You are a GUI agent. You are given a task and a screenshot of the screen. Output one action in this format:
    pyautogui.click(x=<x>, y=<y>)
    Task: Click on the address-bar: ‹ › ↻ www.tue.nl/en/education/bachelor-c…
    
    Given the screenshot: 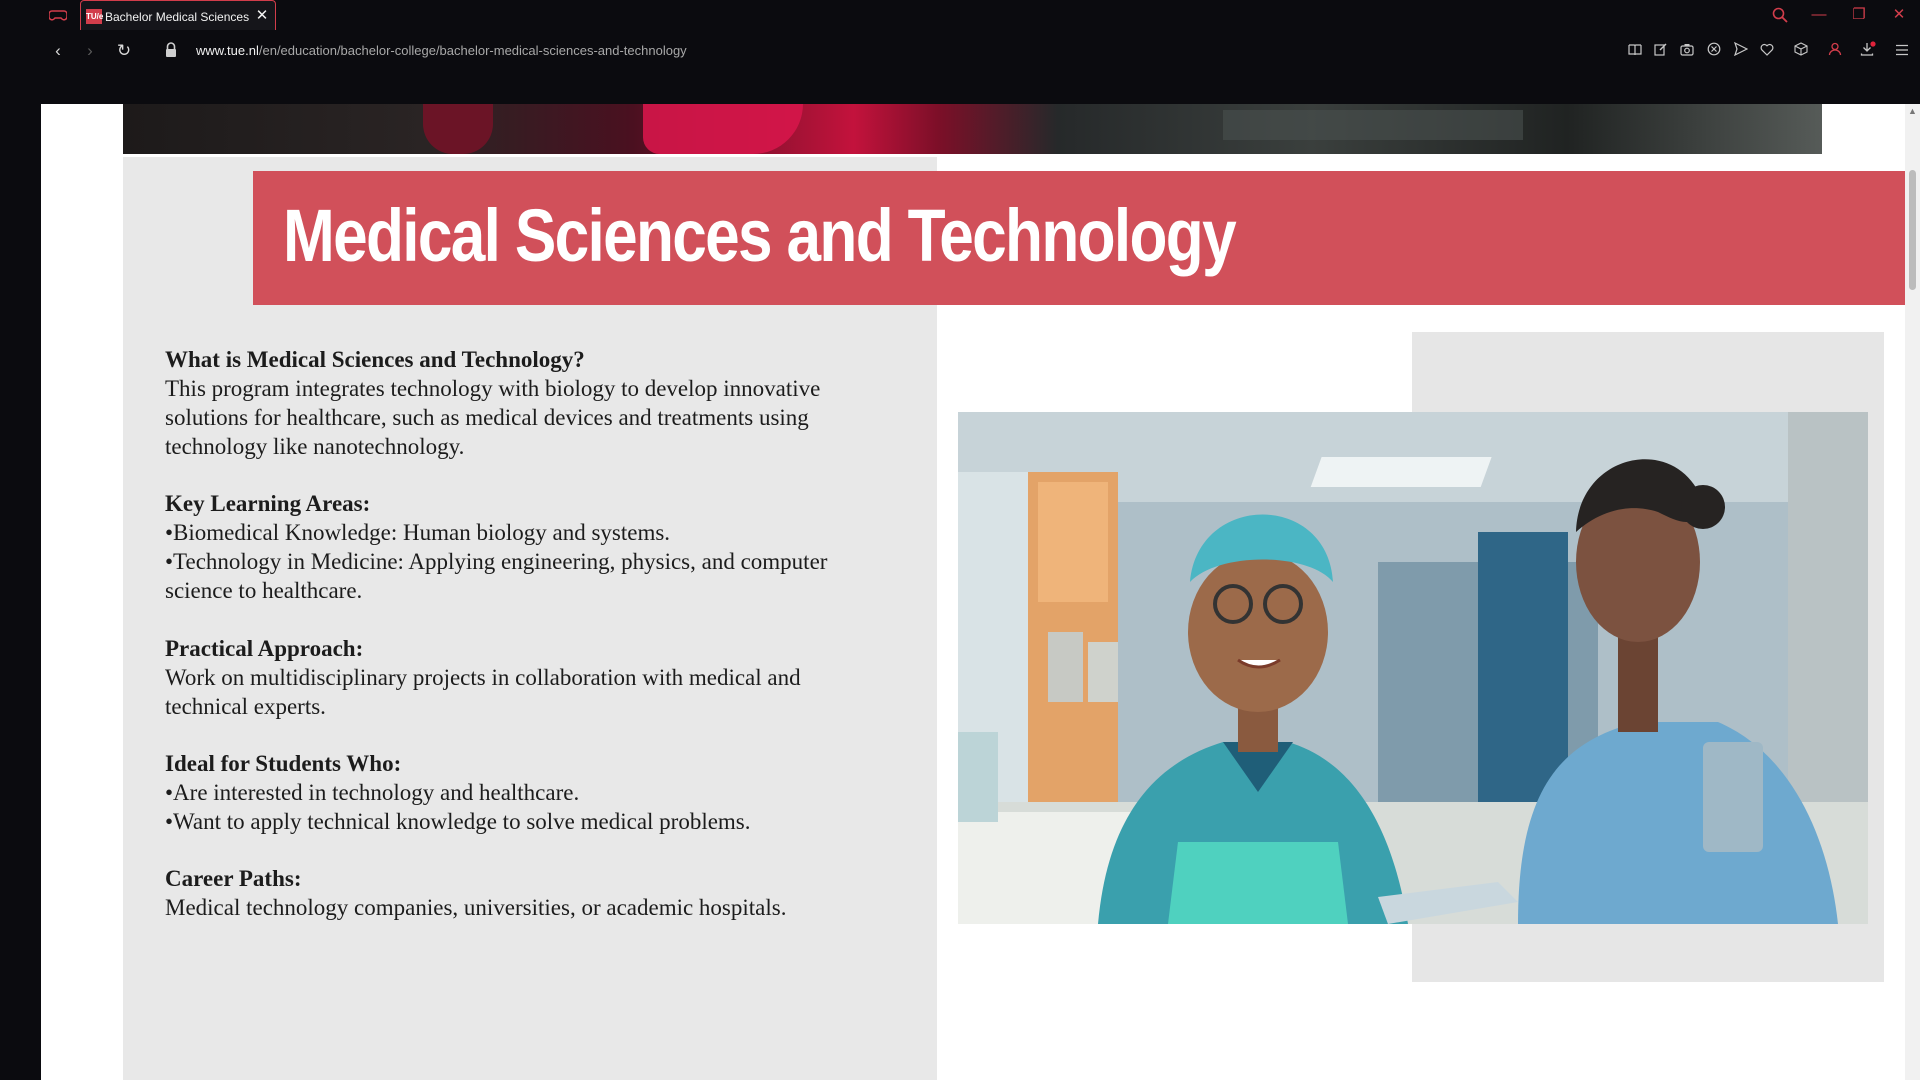 What is the action you would take?
    pyautogui.click(x=980, y=67)
    